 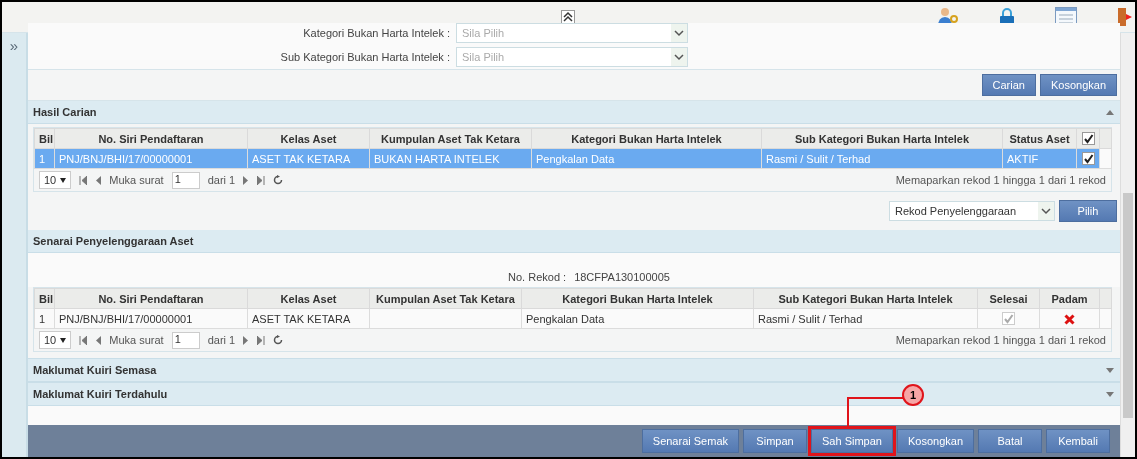 What do you see at coordinates (1010, 441) in the screenshot?
I see `action-button: Batal` at bounding box center [1010, 441].